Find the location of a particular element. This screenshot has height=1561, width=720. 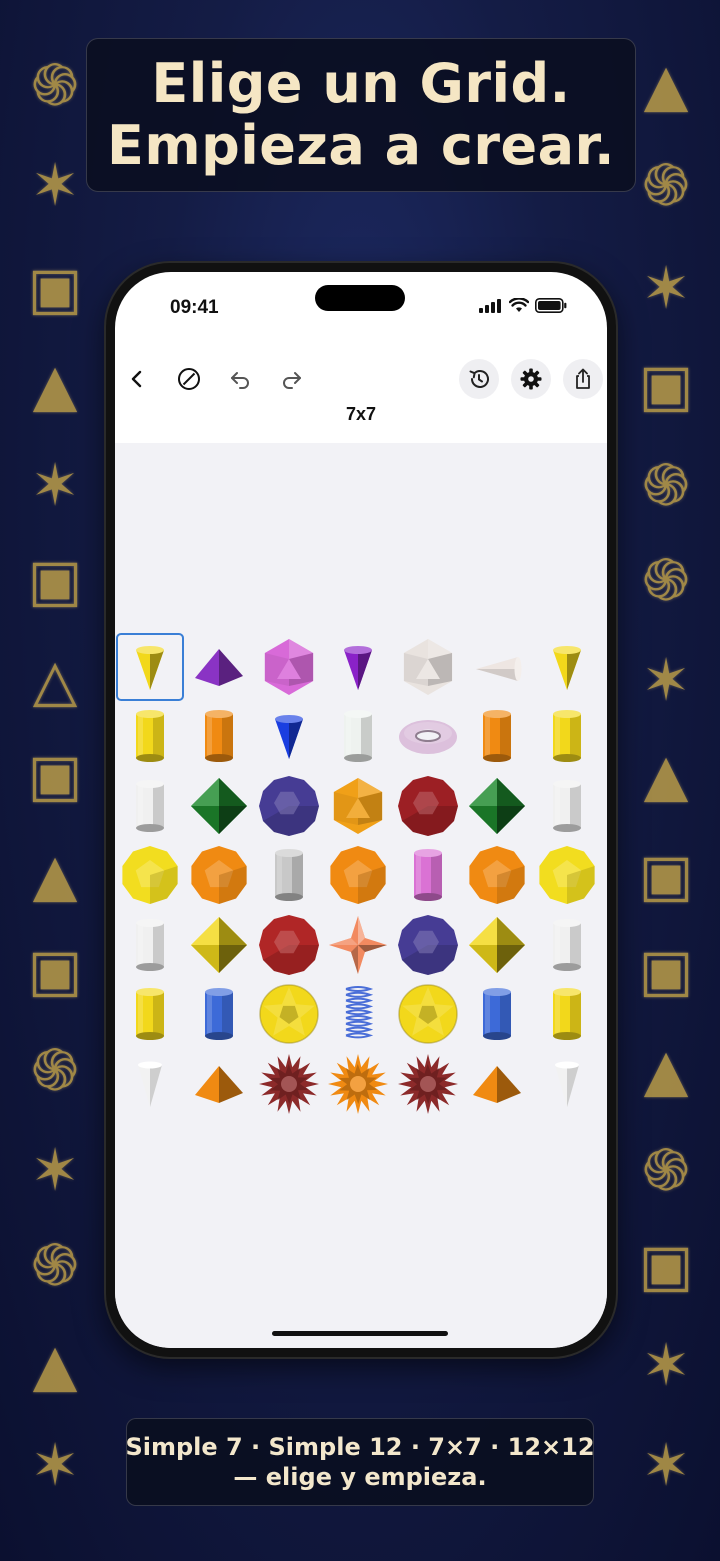

share-button is located at coordinates (583, 379).